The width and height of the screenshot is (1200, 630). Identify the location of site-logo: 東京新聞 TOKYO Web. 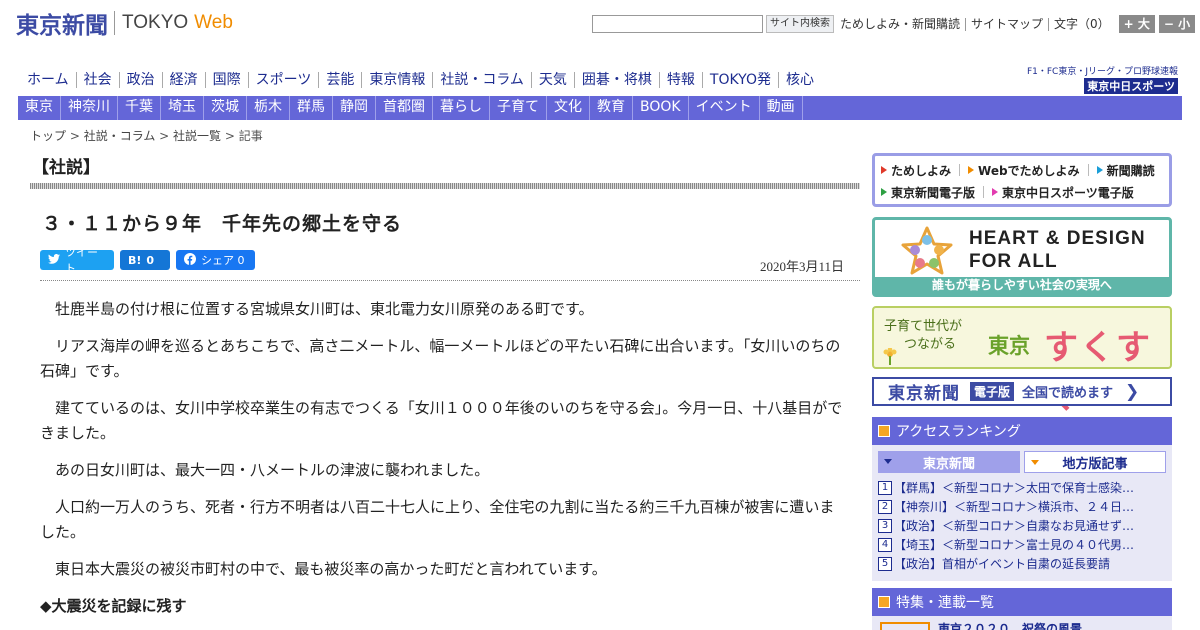
(124, 23).